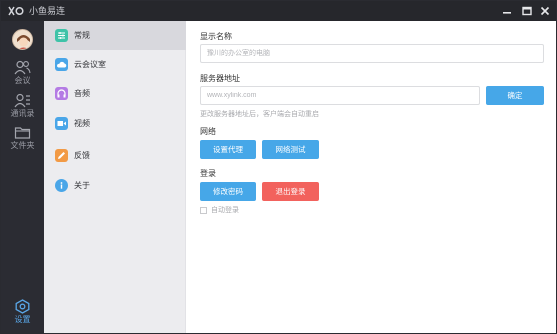 This screenshot has width=557, height=334. I want to click on sidebar-item-cloud-room: 云会议室, so click(115, 64).